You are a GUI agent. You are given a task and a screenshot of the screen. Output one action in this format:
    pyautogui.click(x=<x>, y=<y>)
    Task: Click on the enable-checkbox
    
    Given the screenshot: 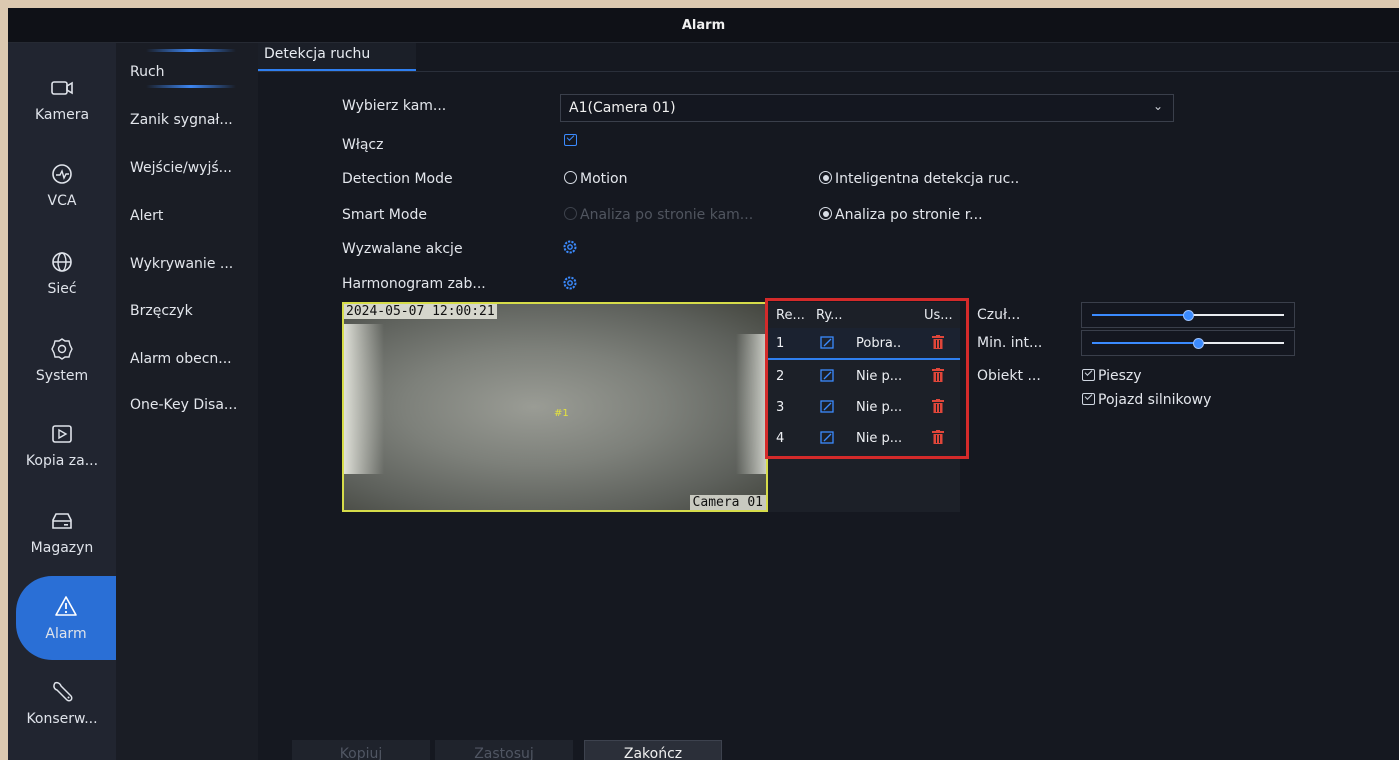 What is the action you would take?
    pyautogui.click(x=572, y=141)
    